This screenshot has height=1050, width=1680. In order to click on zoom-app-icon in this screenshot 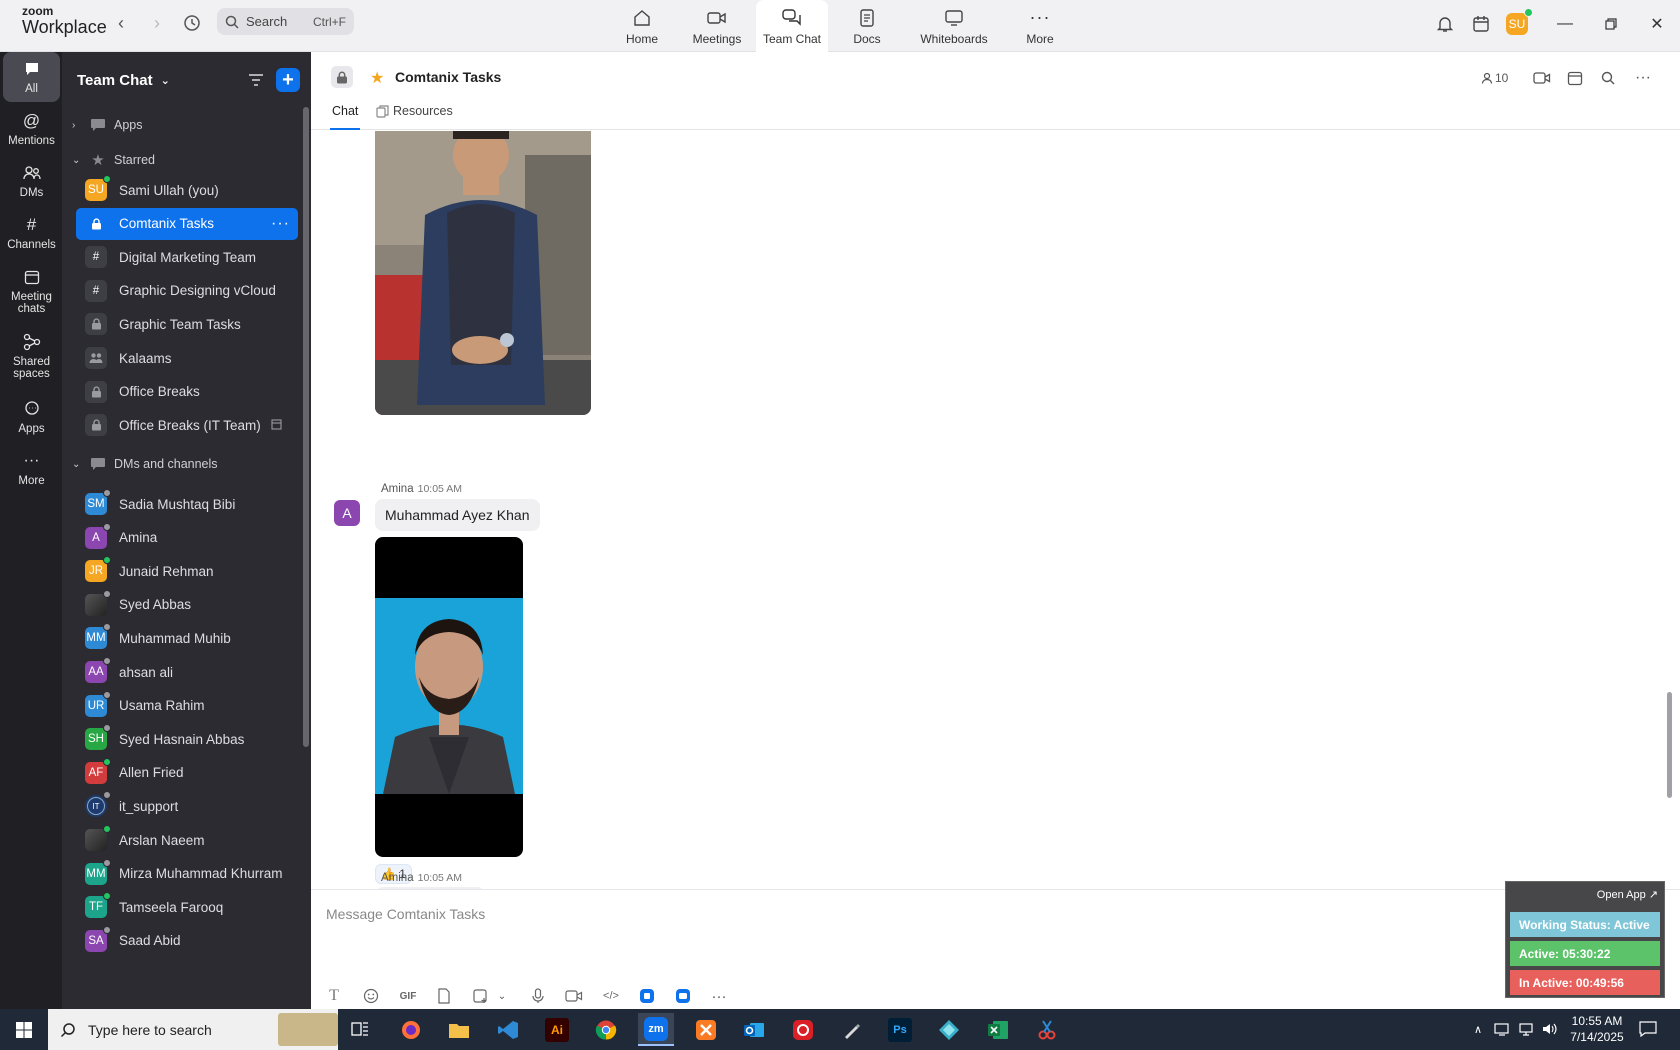, I will do `click(683, 996)`.